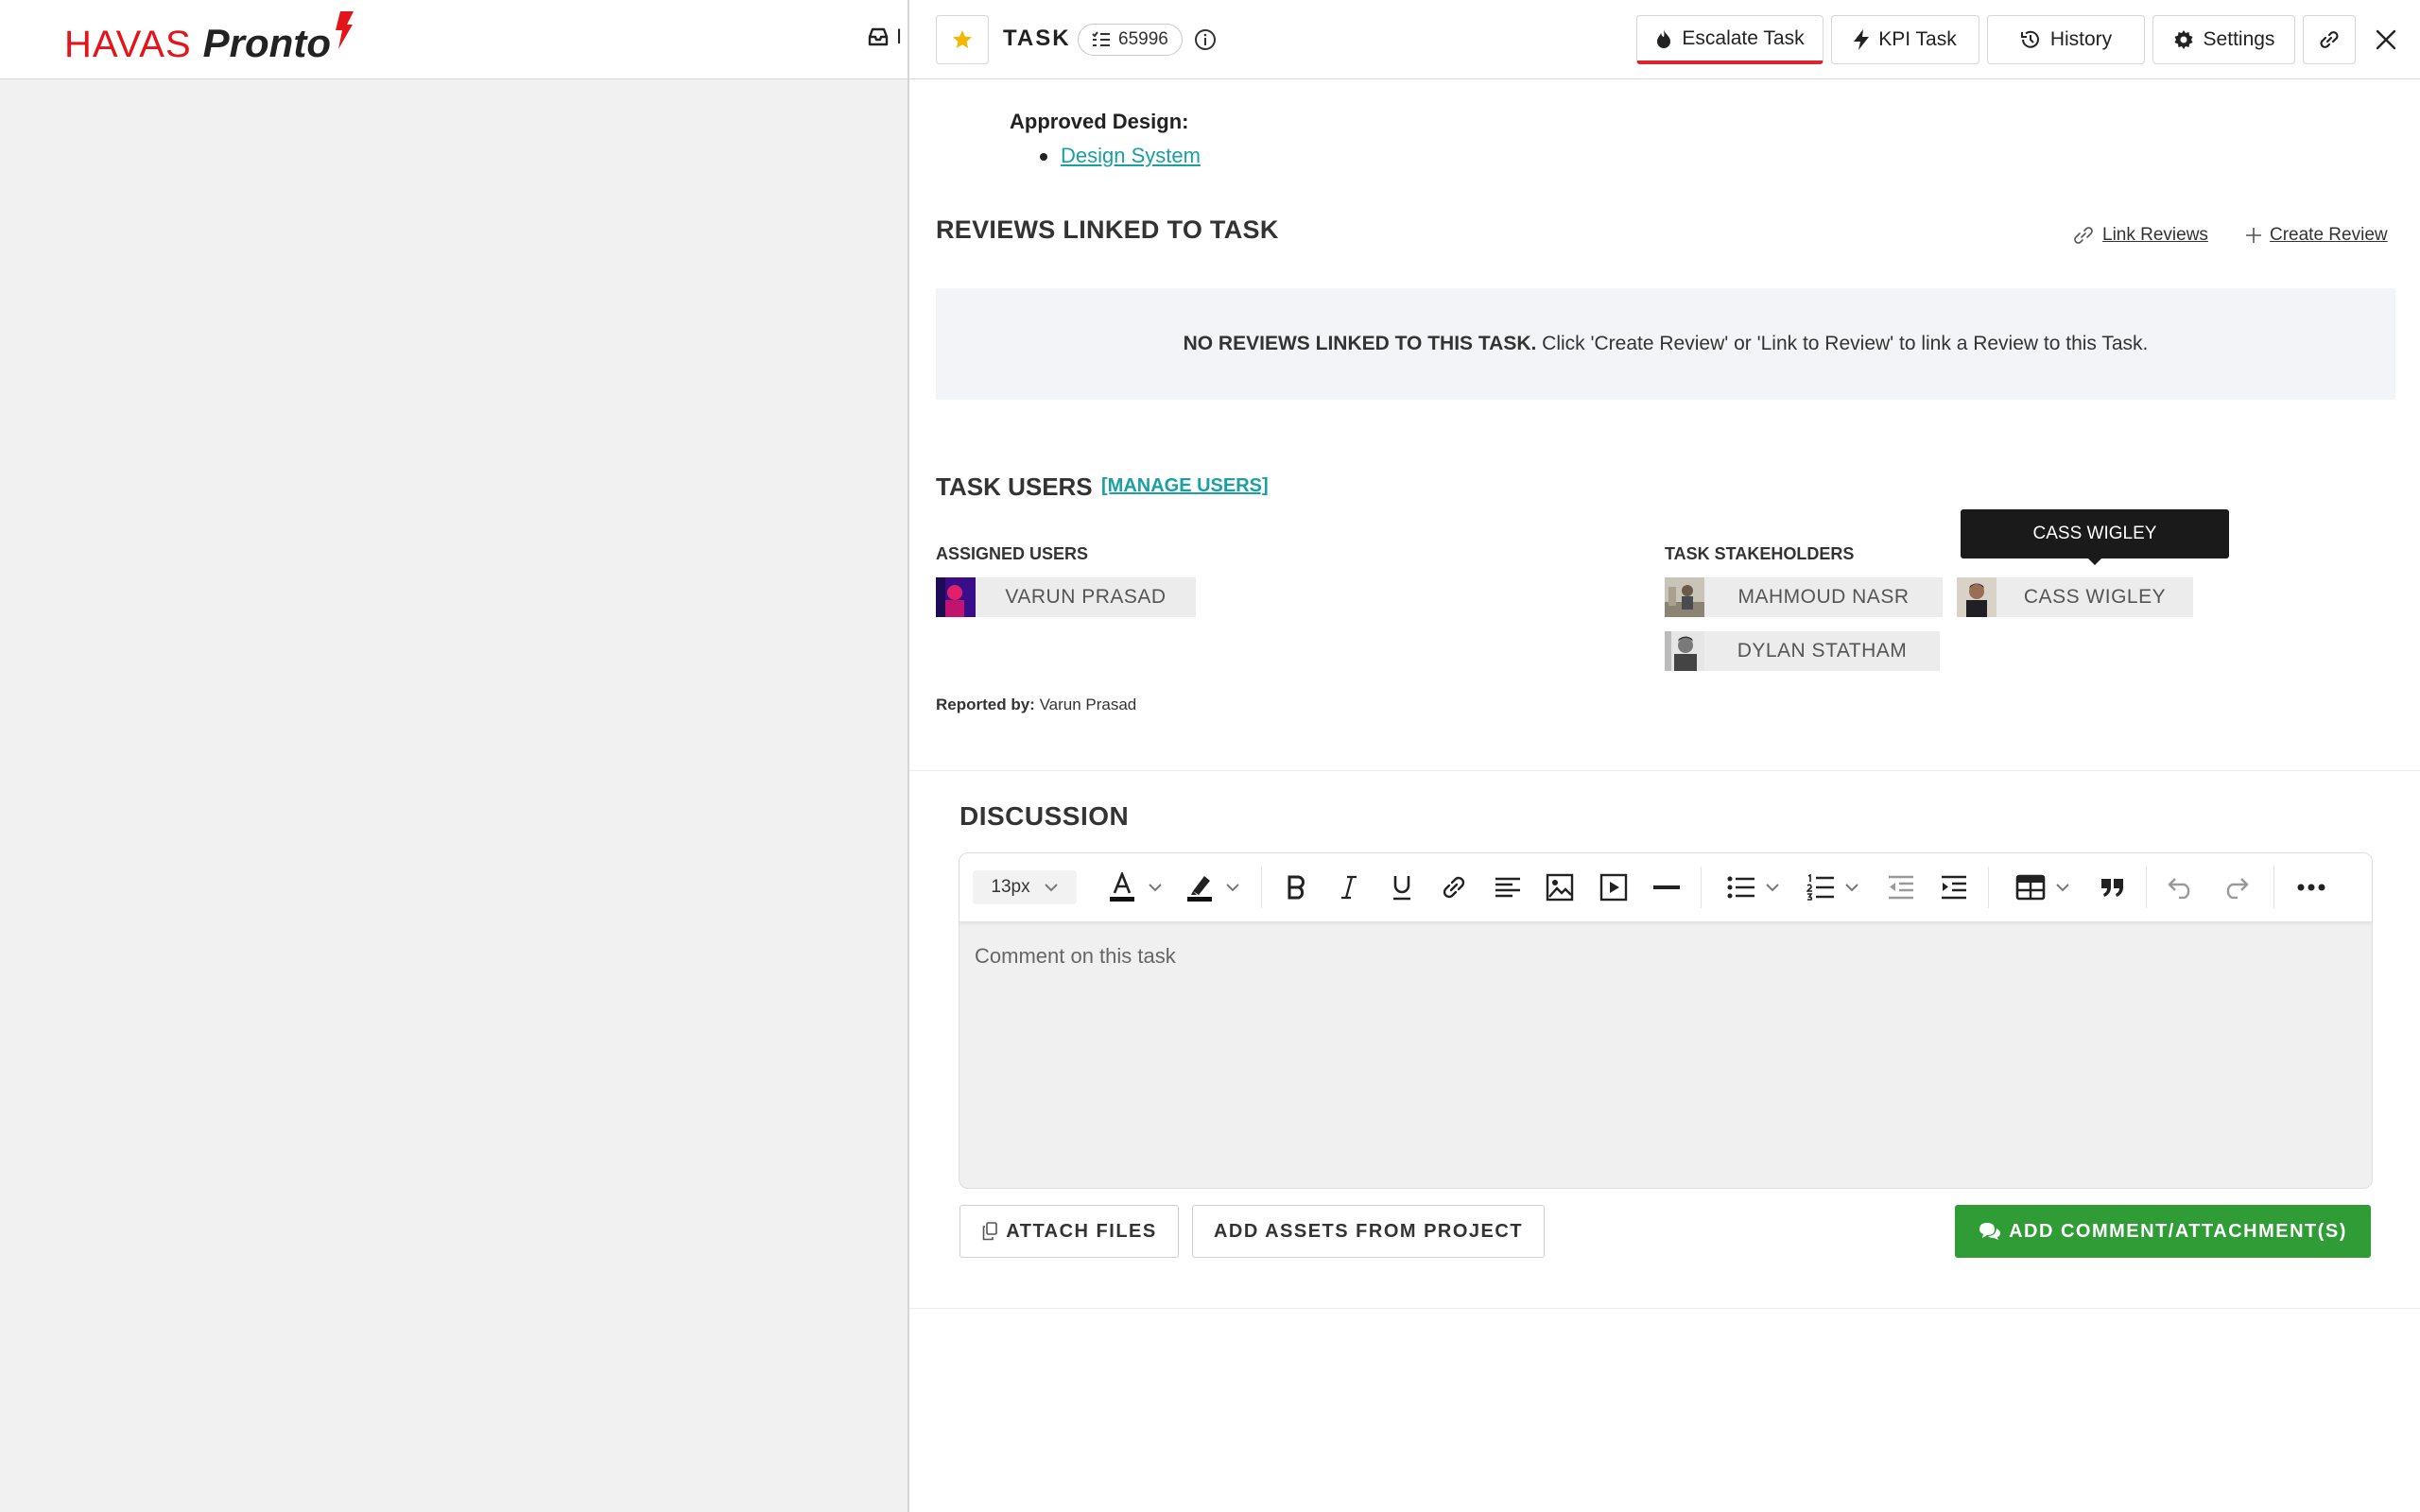 Image resolution: width=2420 pixels, height=1512 pixels. Describe the element at coordinates (1802, 651) in the screenshot. I see `user-chip-dylan-statham: DYLAN STATHAM` at that location.